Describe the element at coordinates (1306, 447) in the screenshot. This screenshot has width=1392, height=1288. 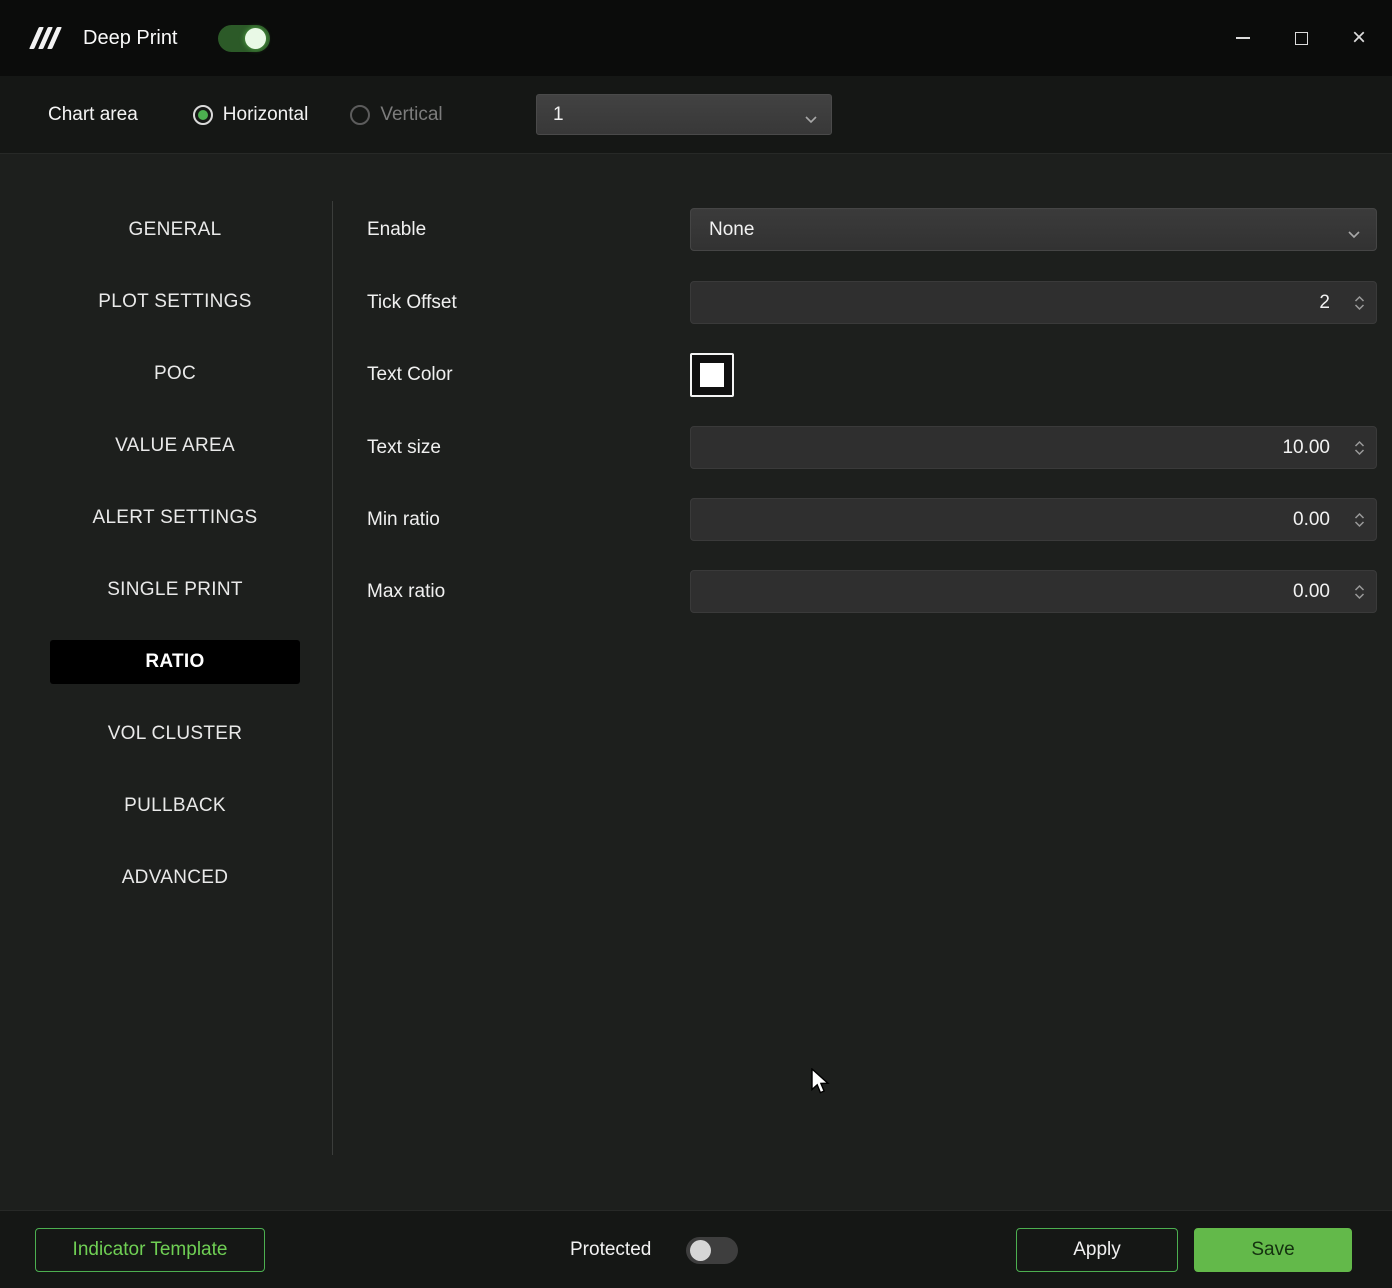
I see `text-size-value: 10.00` at that location.